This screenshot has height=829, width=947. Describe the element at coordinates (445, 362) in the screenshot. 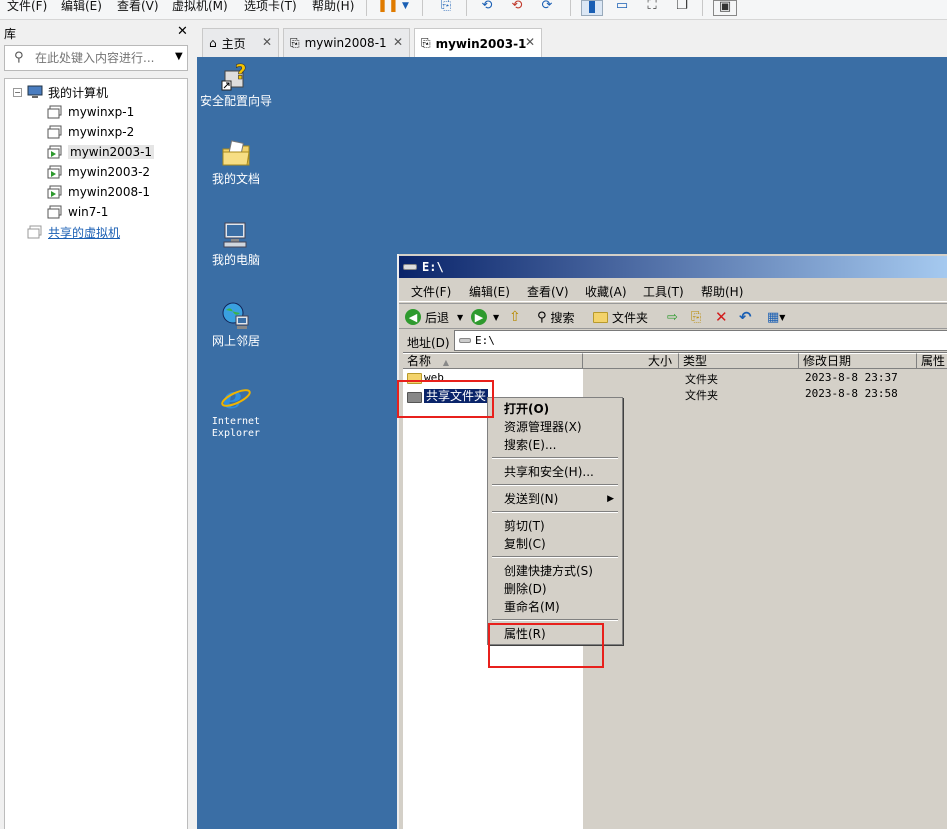

I see `sort-ascending-icon: ▲` at that location.